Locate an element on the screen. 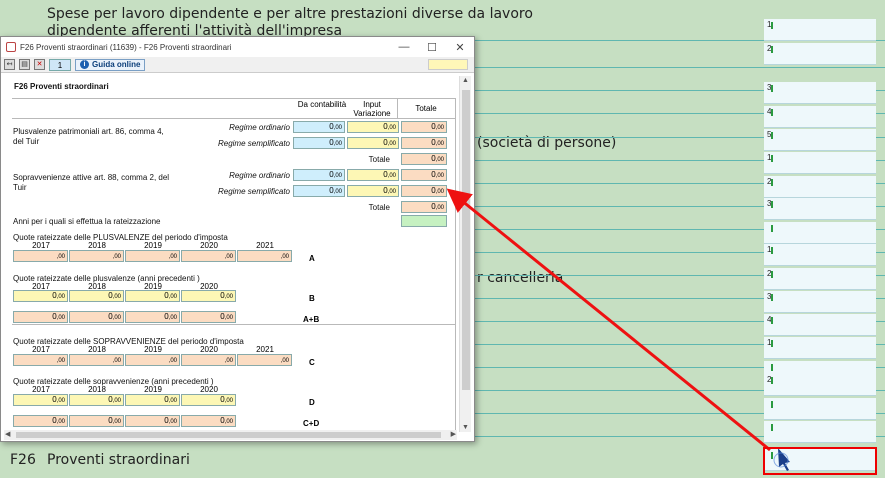 The height and width of the screenshot is (478, 885). highlight-box is located at coordinates (820, 461).